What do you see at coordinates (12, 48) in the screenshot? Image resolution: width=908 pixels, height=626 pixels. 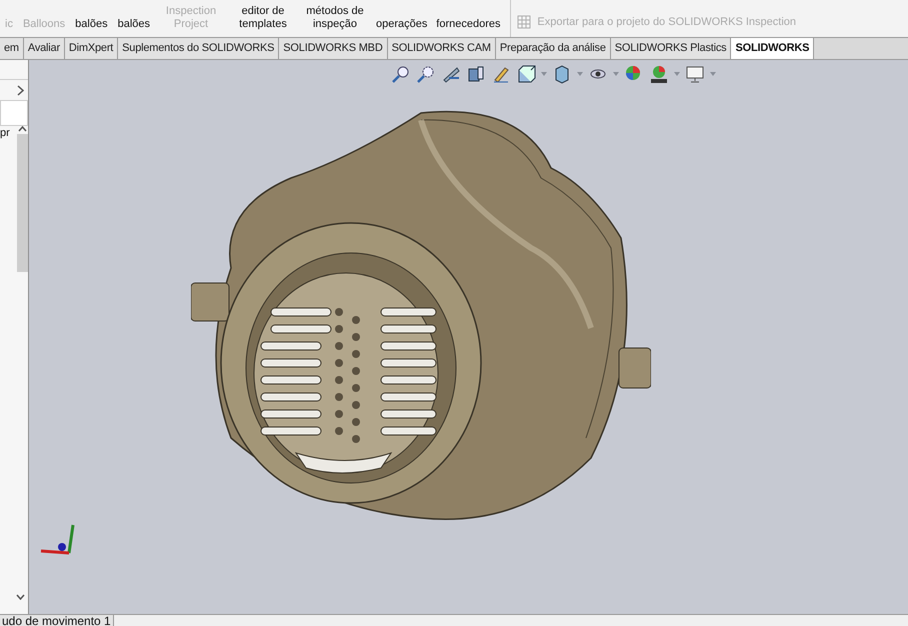 I see `command-tab: em` at bounding box center [12, 48].